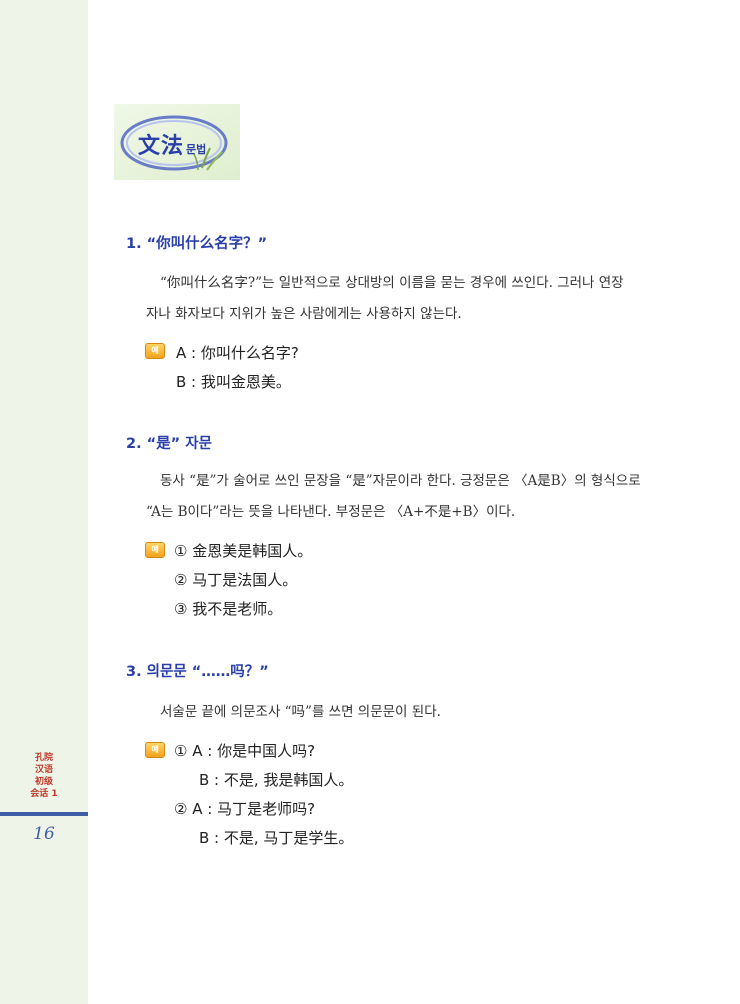 The height and width of the screenshot is (1004, 740). I want to click on sidebar-rule, so click(44, 814).